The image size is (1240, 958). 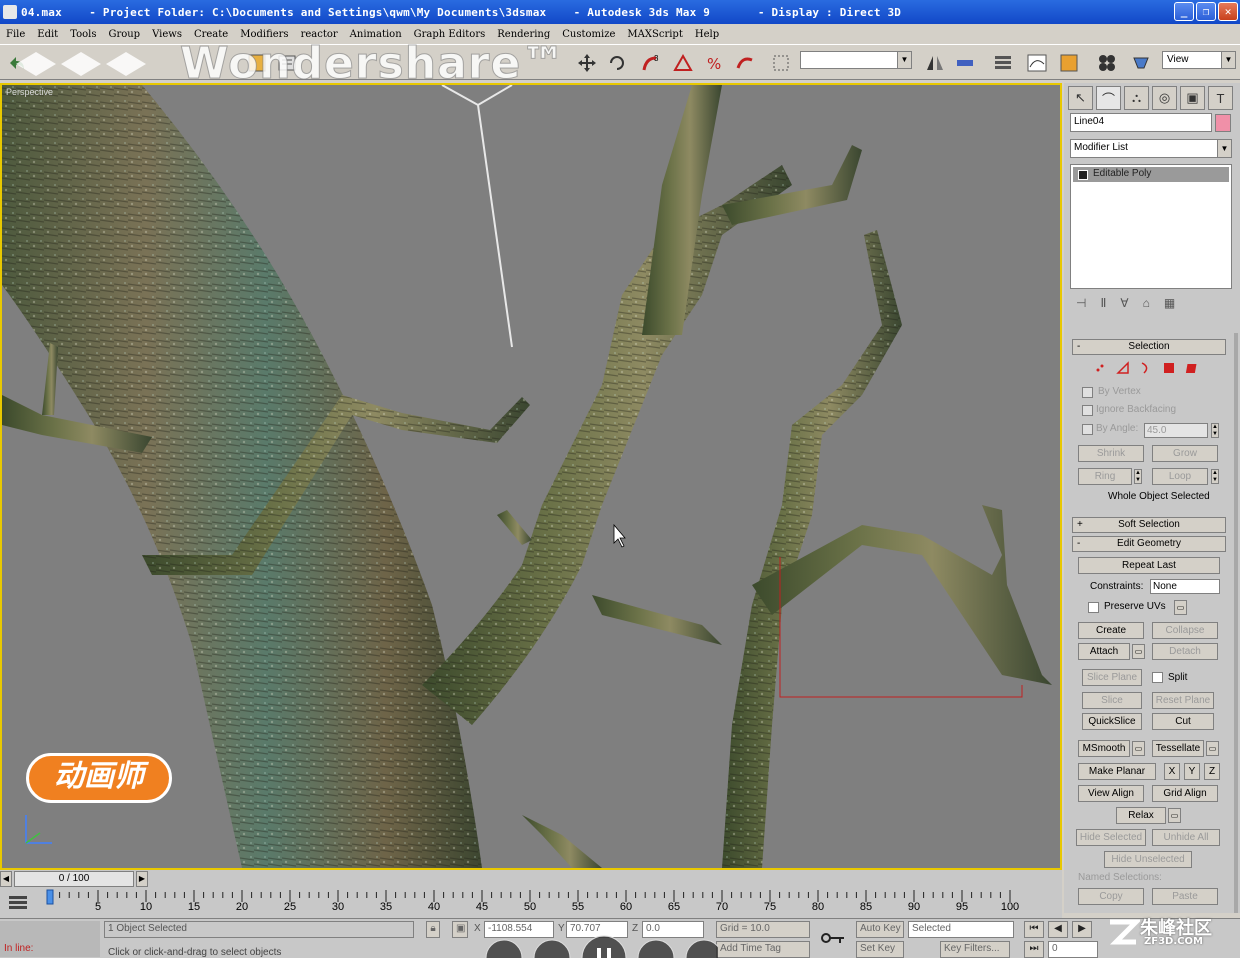 What do you see at coordinates (1104, 748) in the screenshot?
I see `msmooth-button: MSmooth` at bounding box center [1104, 748].